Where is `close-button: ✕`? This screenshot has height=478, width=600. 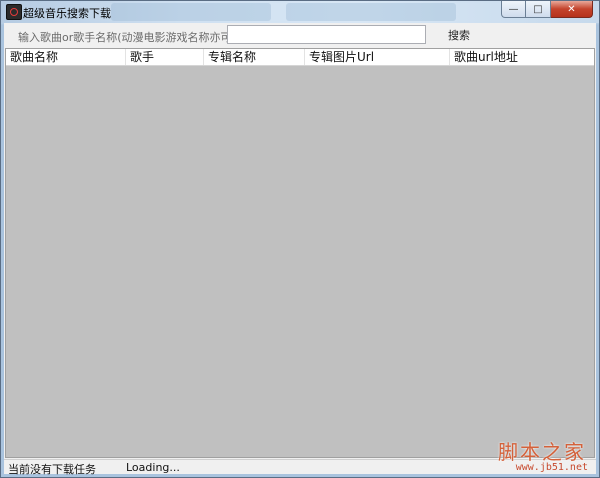 close-button: ✕ is located at coordinates (572, 9).